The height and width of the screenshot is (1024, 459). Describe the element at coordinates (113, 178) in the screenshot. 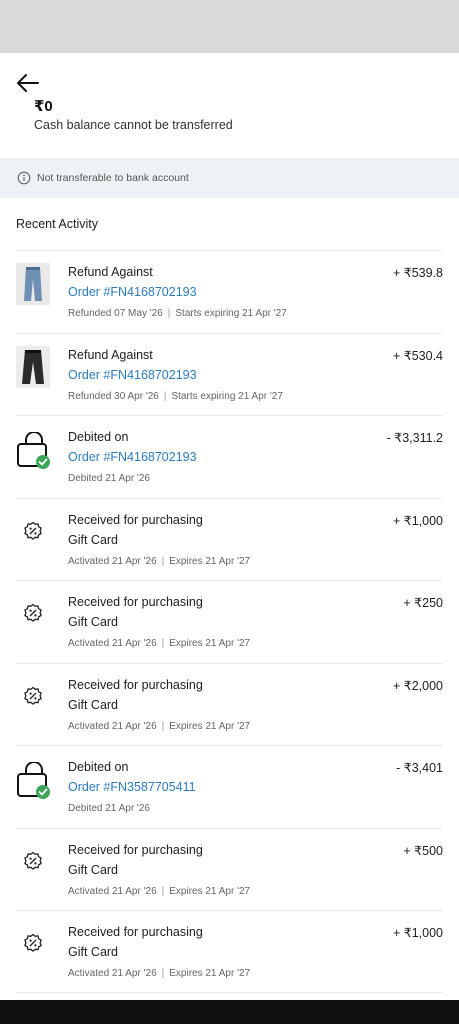

I see `info-text: Not transferable to bank account` at that location.